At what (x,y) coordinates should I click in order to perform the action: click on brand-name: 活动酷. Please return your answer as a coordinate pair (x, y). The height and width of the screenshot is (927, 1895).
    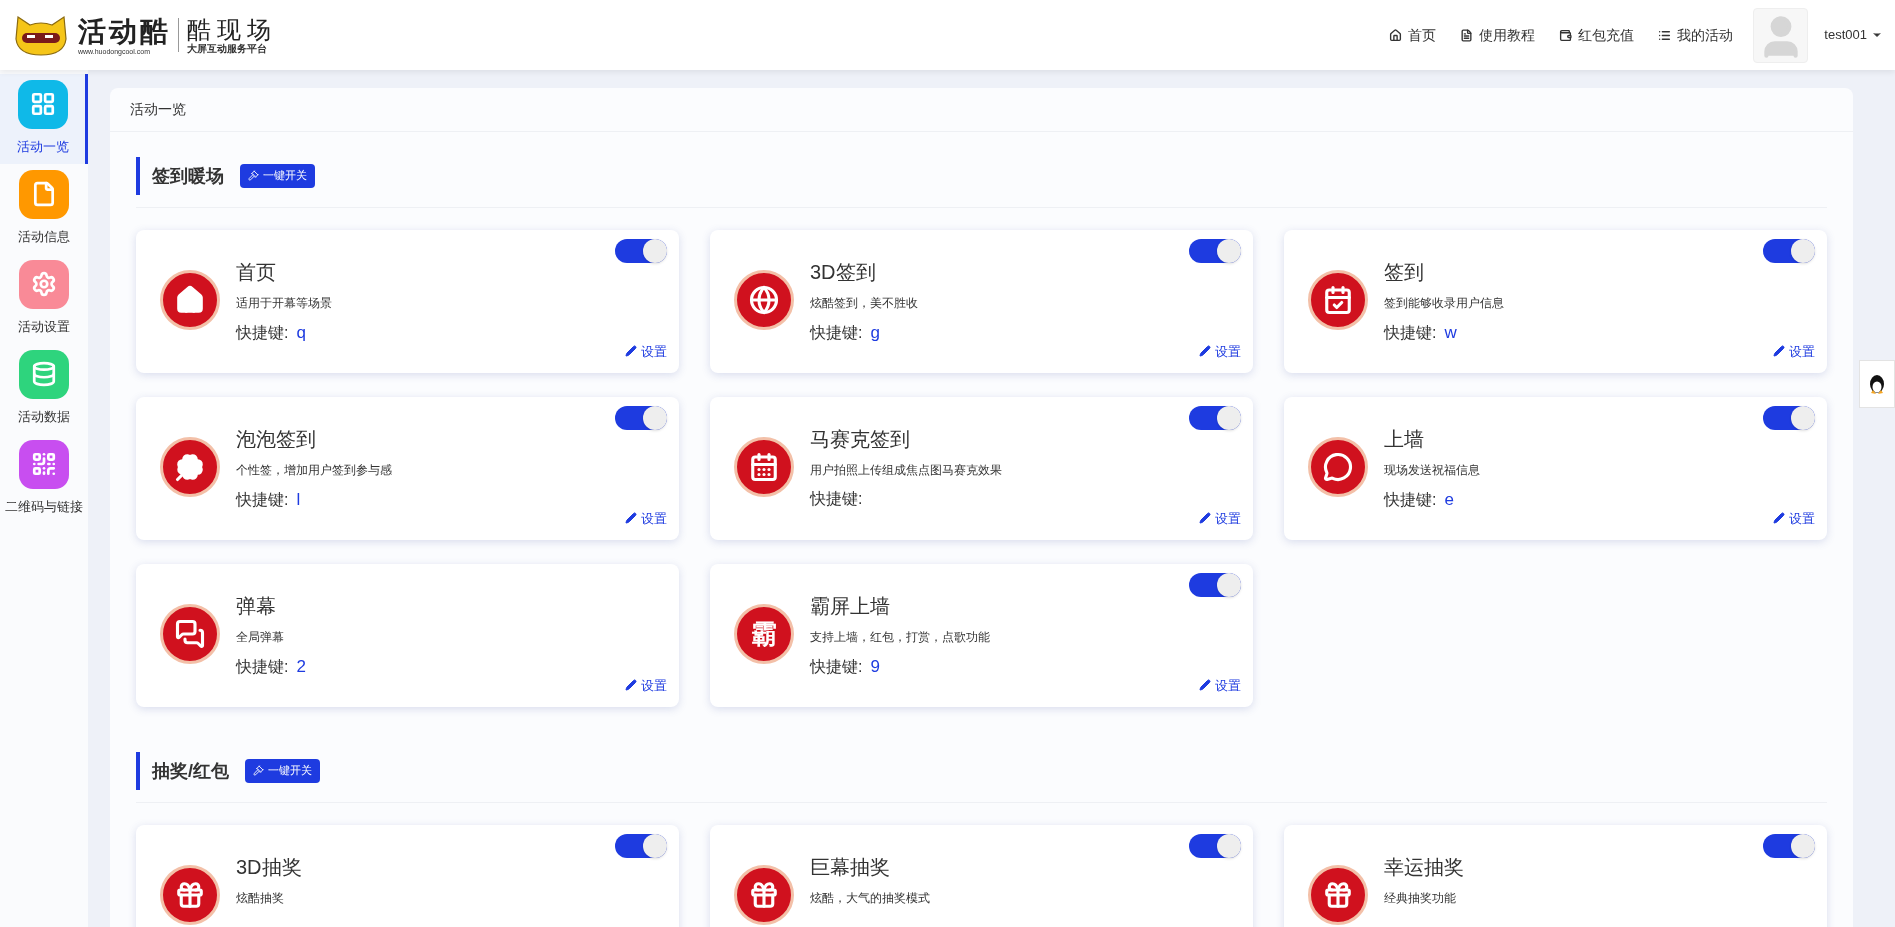
    Looking at the image, I should click on (124, 31).